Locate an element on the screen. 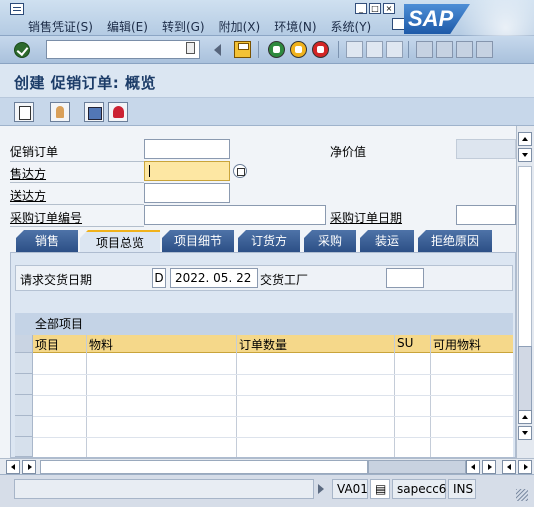  find-icon is located at coordinates (374, 49).